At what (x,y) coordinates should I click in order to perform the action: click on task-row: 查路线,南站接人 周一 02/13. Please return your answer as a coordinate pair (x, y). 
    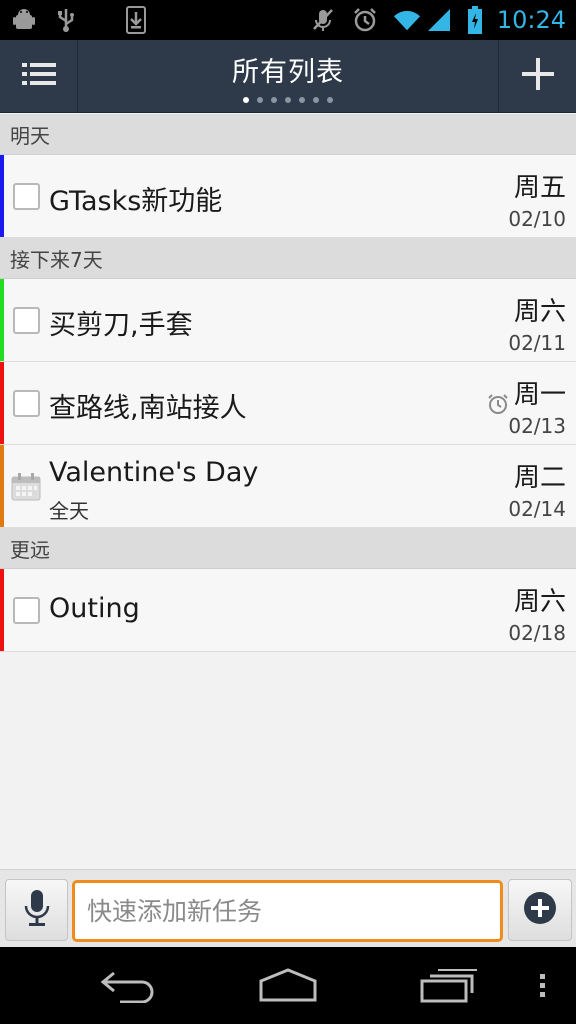
    Looking at the image, I should click on (288, 403).